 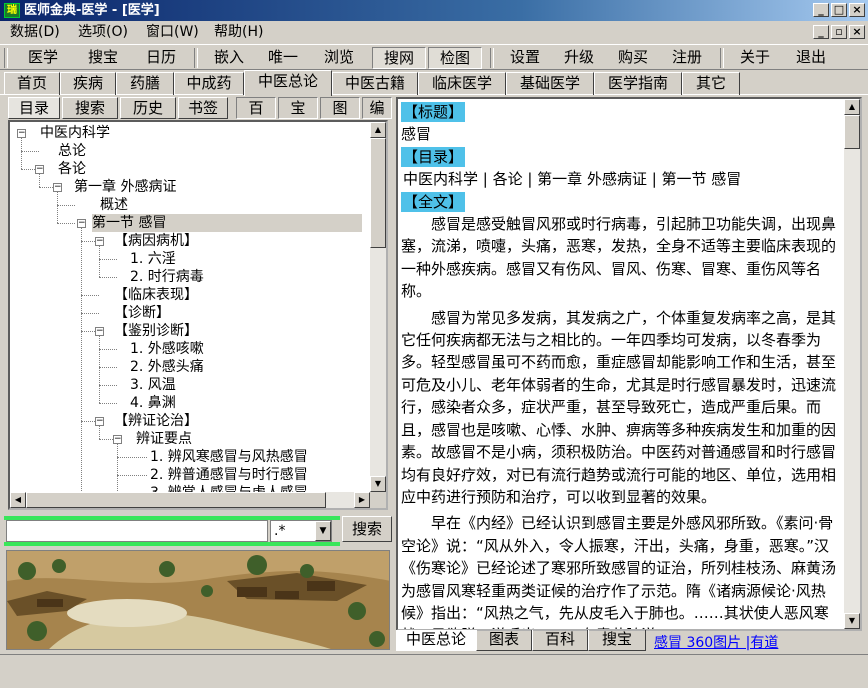 What do you see at coordinates (339, 58) in the screenshot?
I see `toolbar-browse-button: 浏览` at bounding box center [339, 58].